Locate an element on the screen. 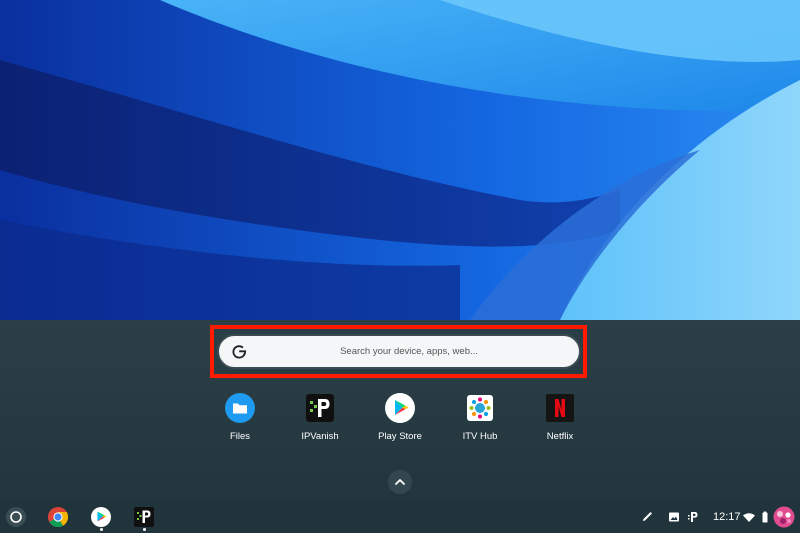  app-files: Files is located at coordinates (239, 420).